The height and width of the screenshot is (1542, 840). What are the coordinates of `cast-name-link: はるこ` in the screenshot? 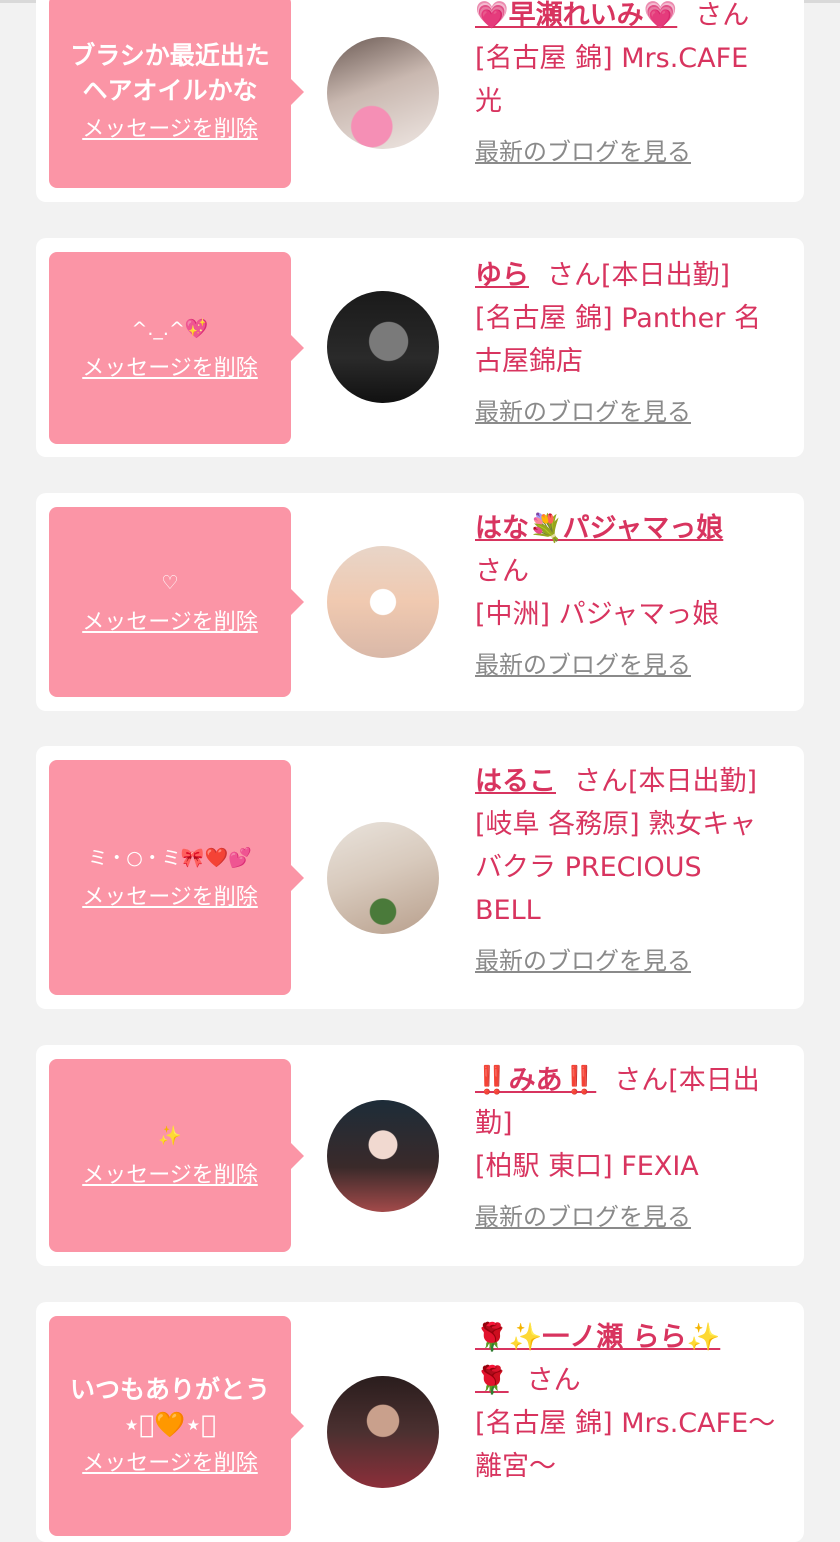 It's located at (515, 781).